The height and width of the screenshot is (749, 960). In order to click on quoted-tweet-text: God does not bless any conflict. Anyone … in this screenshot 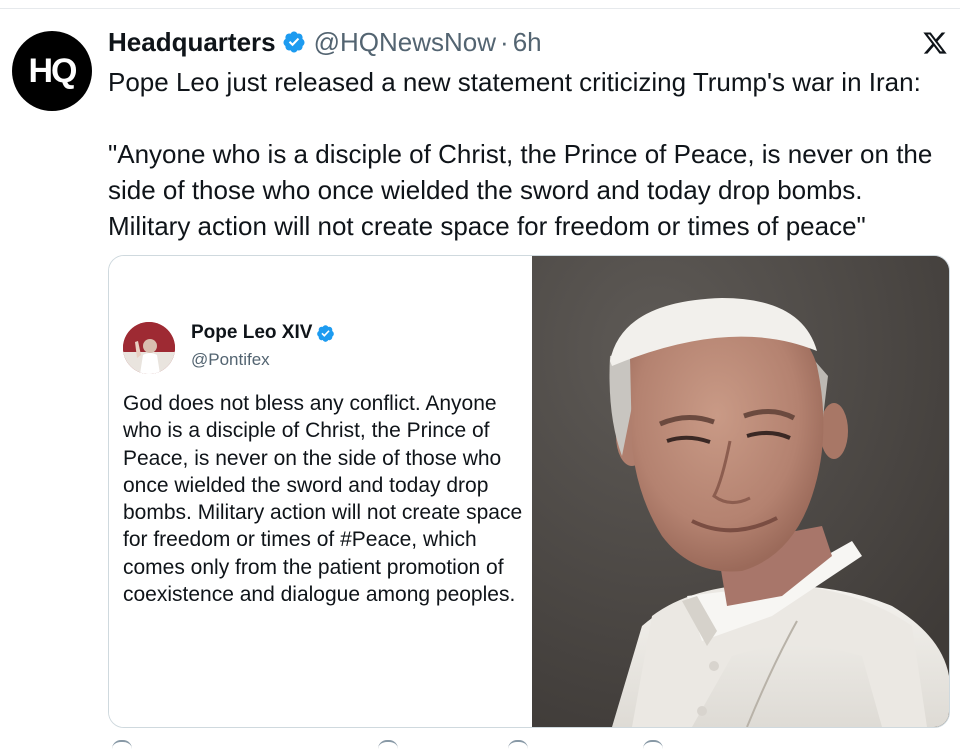, I will do `click(326, 499)`.